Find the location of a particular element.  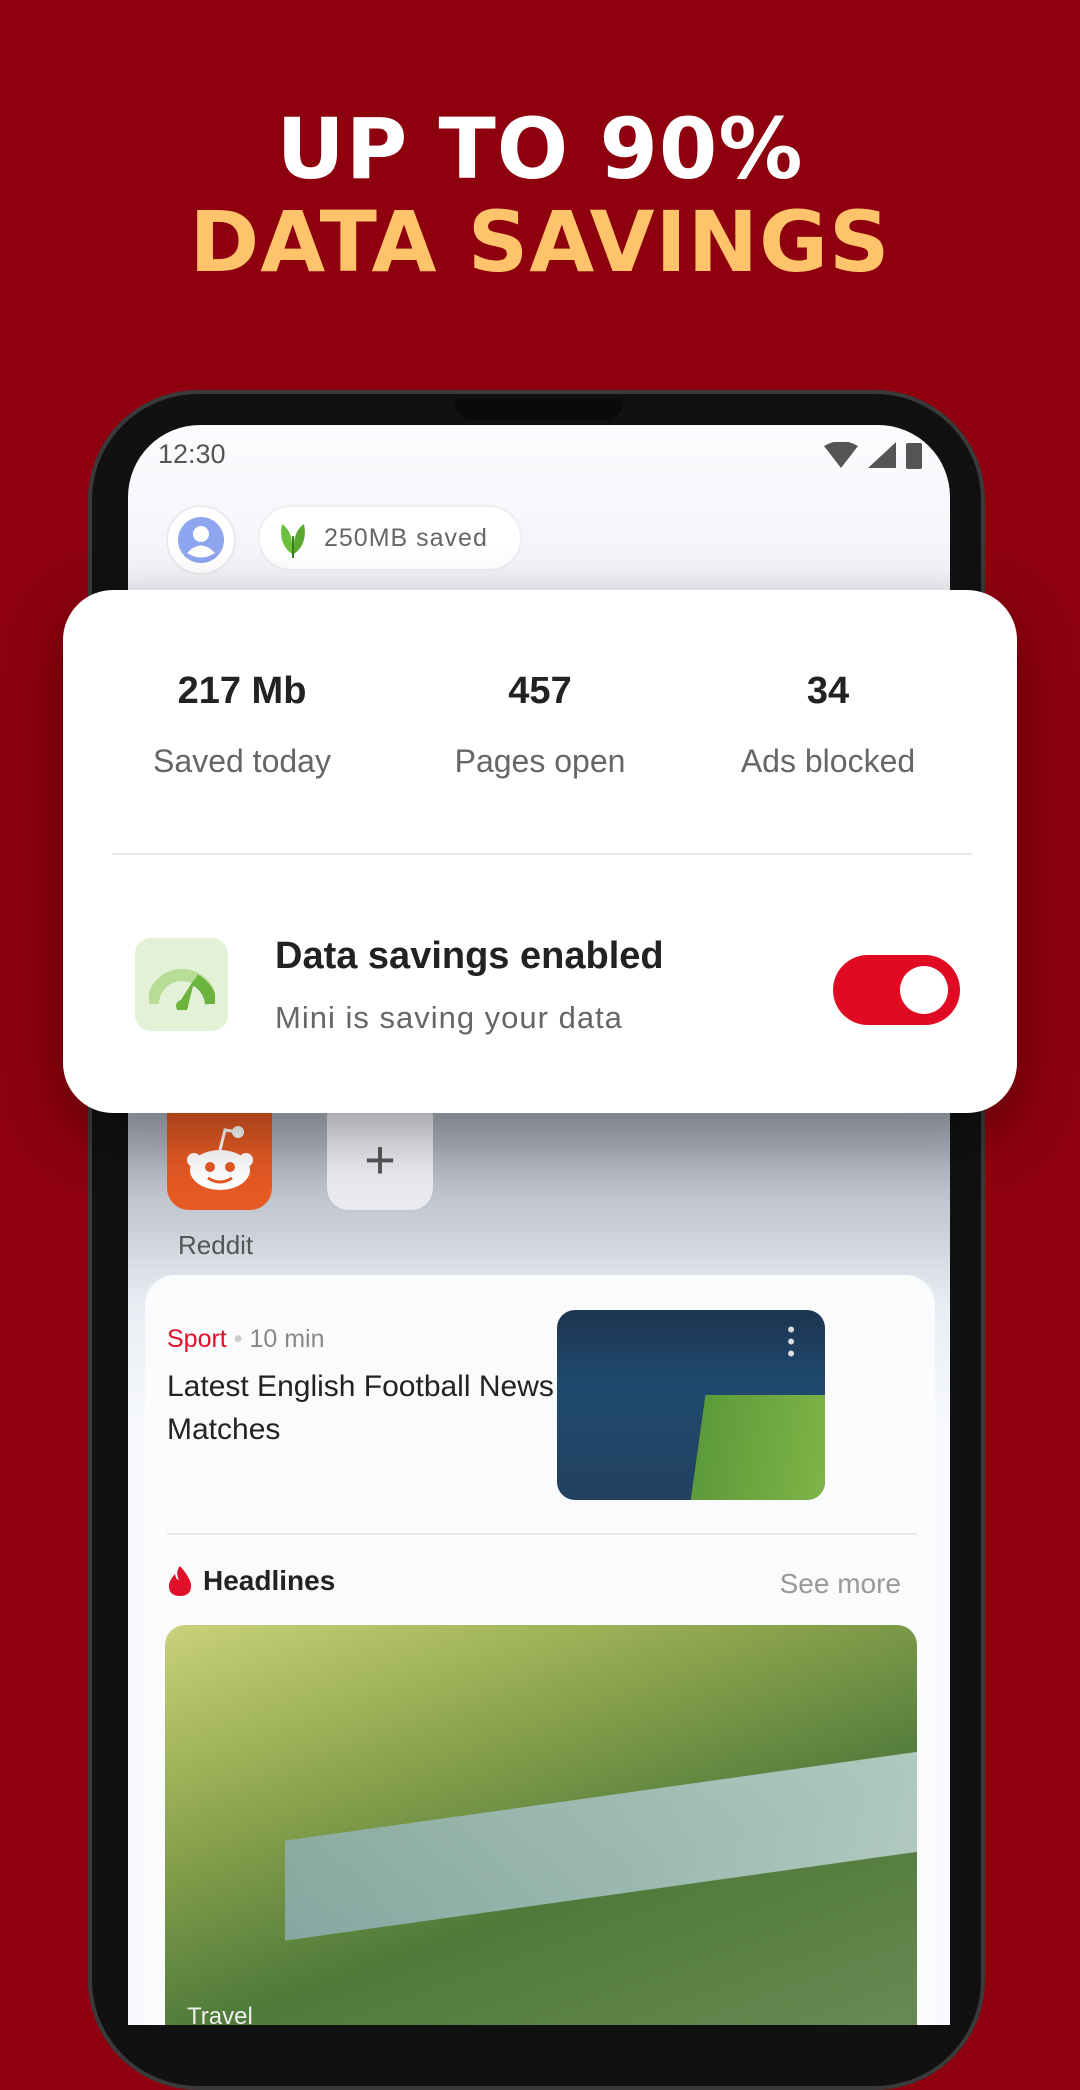

phone-notch is located at coordinates (539, 409).